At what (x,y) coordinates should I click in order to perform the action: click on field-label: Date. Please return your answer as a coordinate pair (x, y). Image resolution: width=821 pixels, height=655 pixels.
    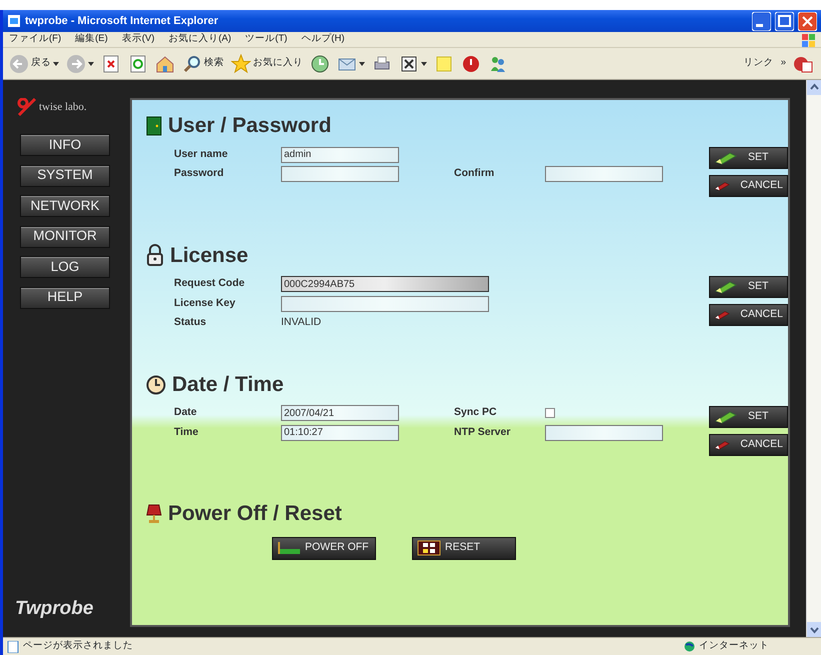
    Looking at the image, I should click on (186, 412).